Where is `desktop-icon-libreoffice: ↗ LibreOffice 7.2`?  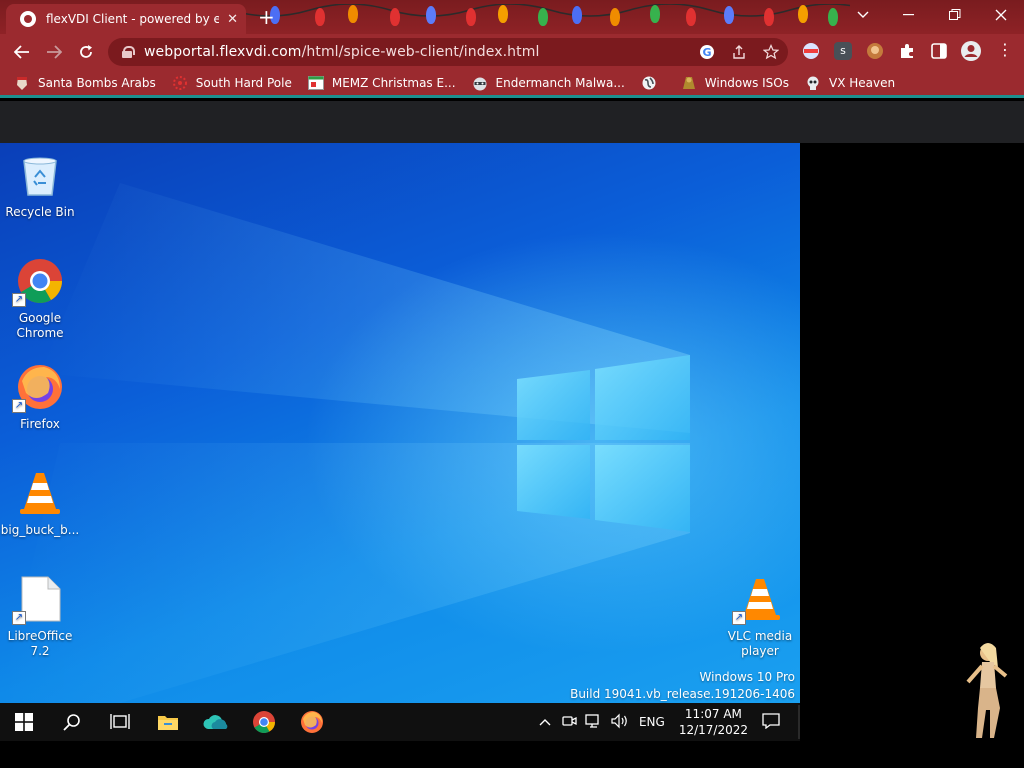 desktop-icon-libreoffice: ↗ LibreOffice 7.2 is located at coordinates (40, 617).